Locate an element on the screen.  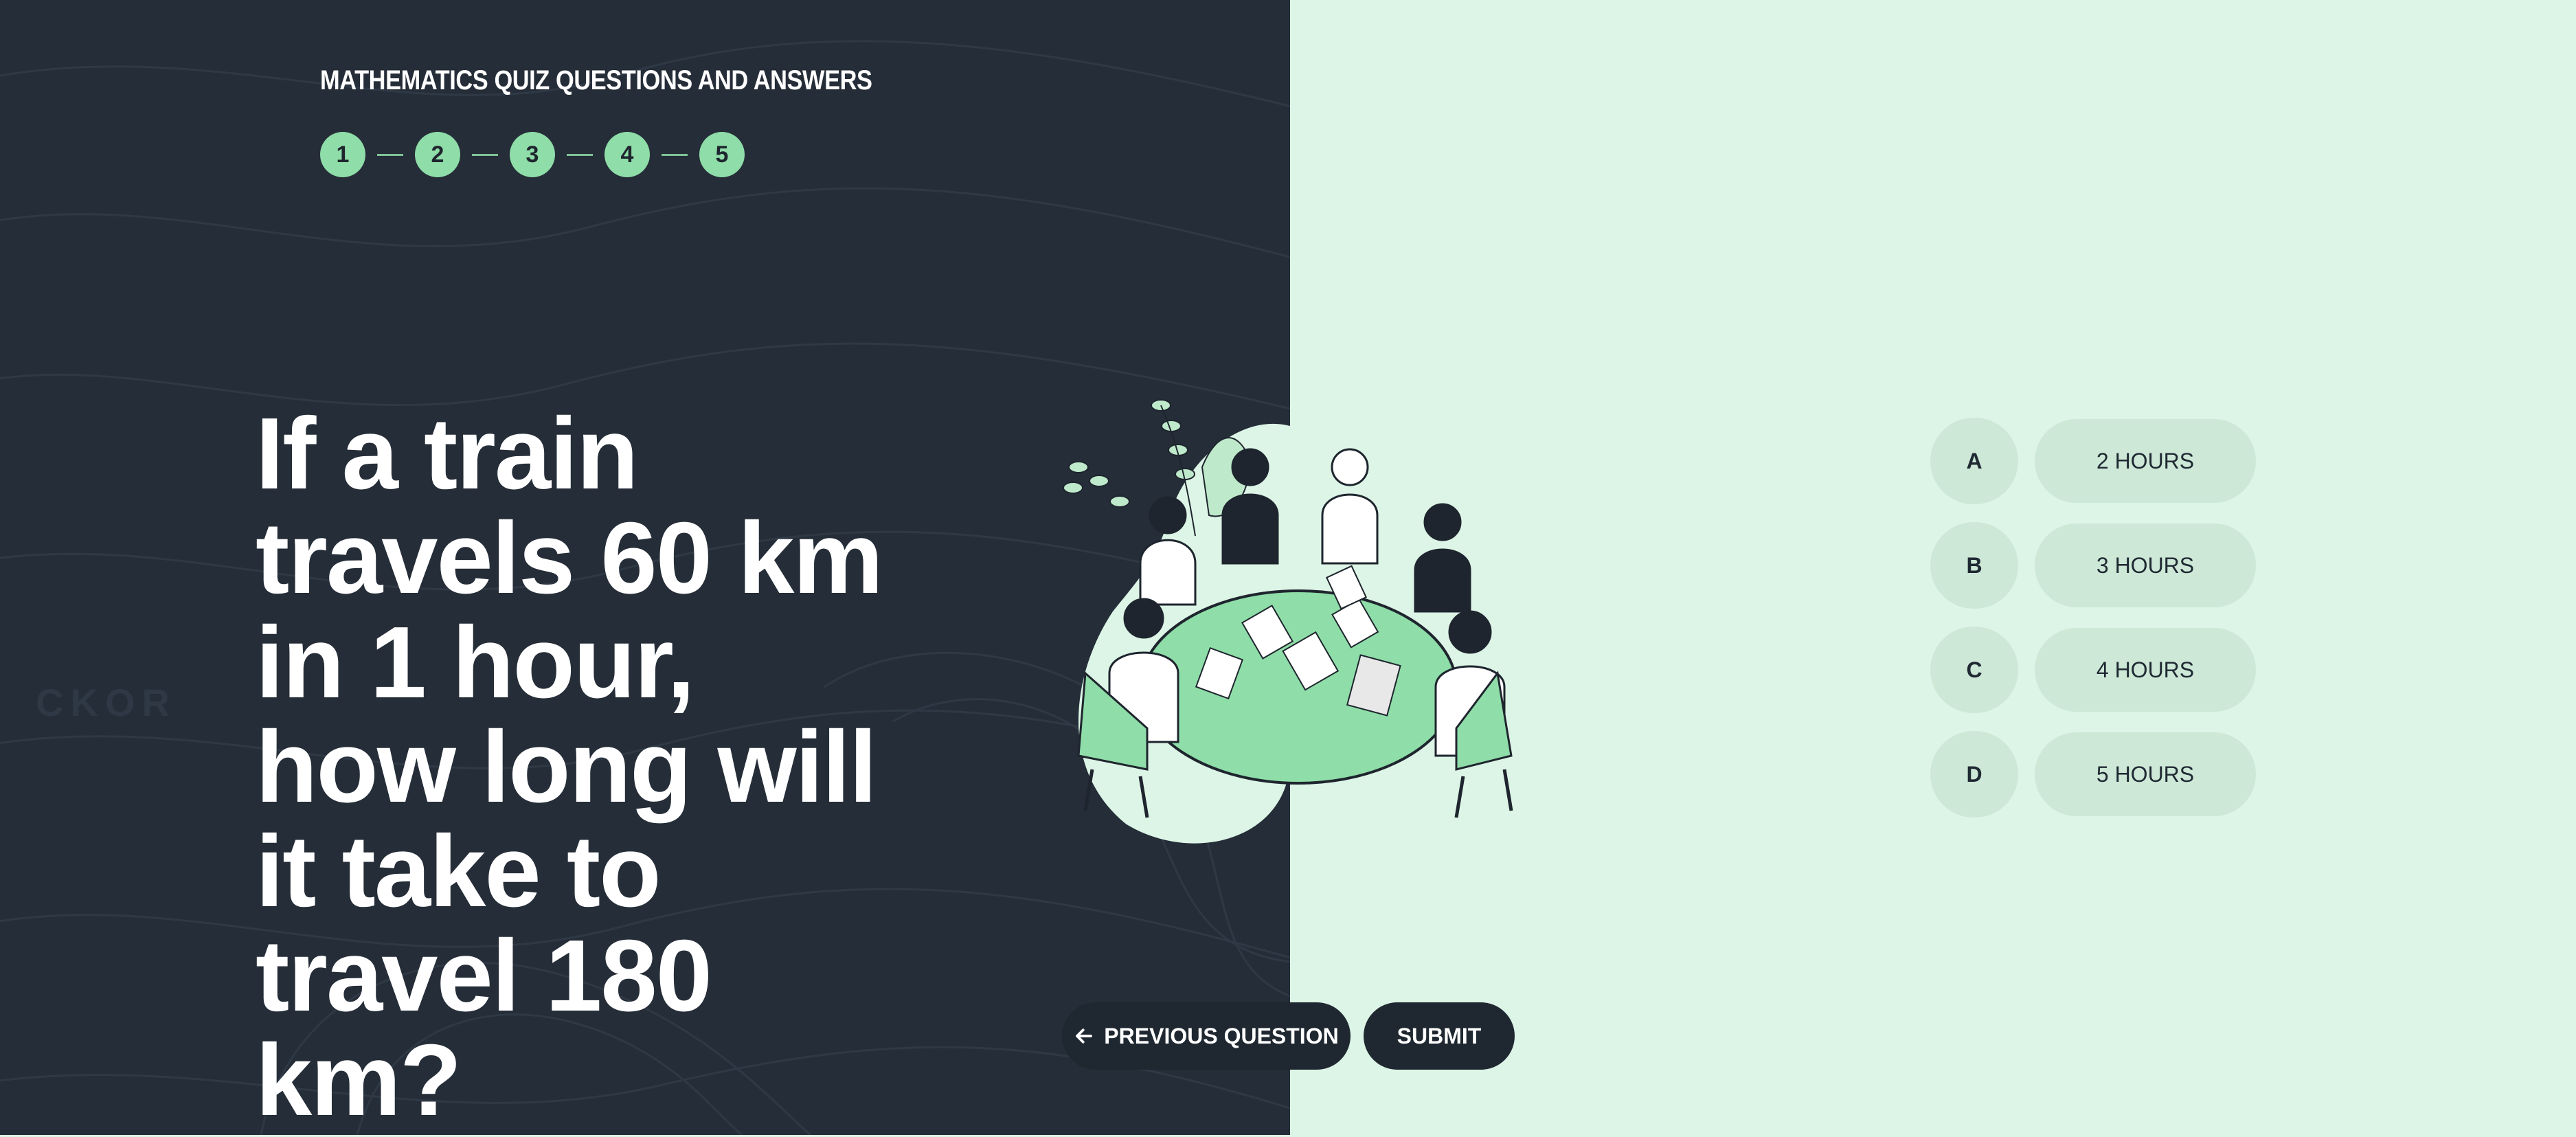
option-label: 5 HOURS is located at coordinates (2145, 774).